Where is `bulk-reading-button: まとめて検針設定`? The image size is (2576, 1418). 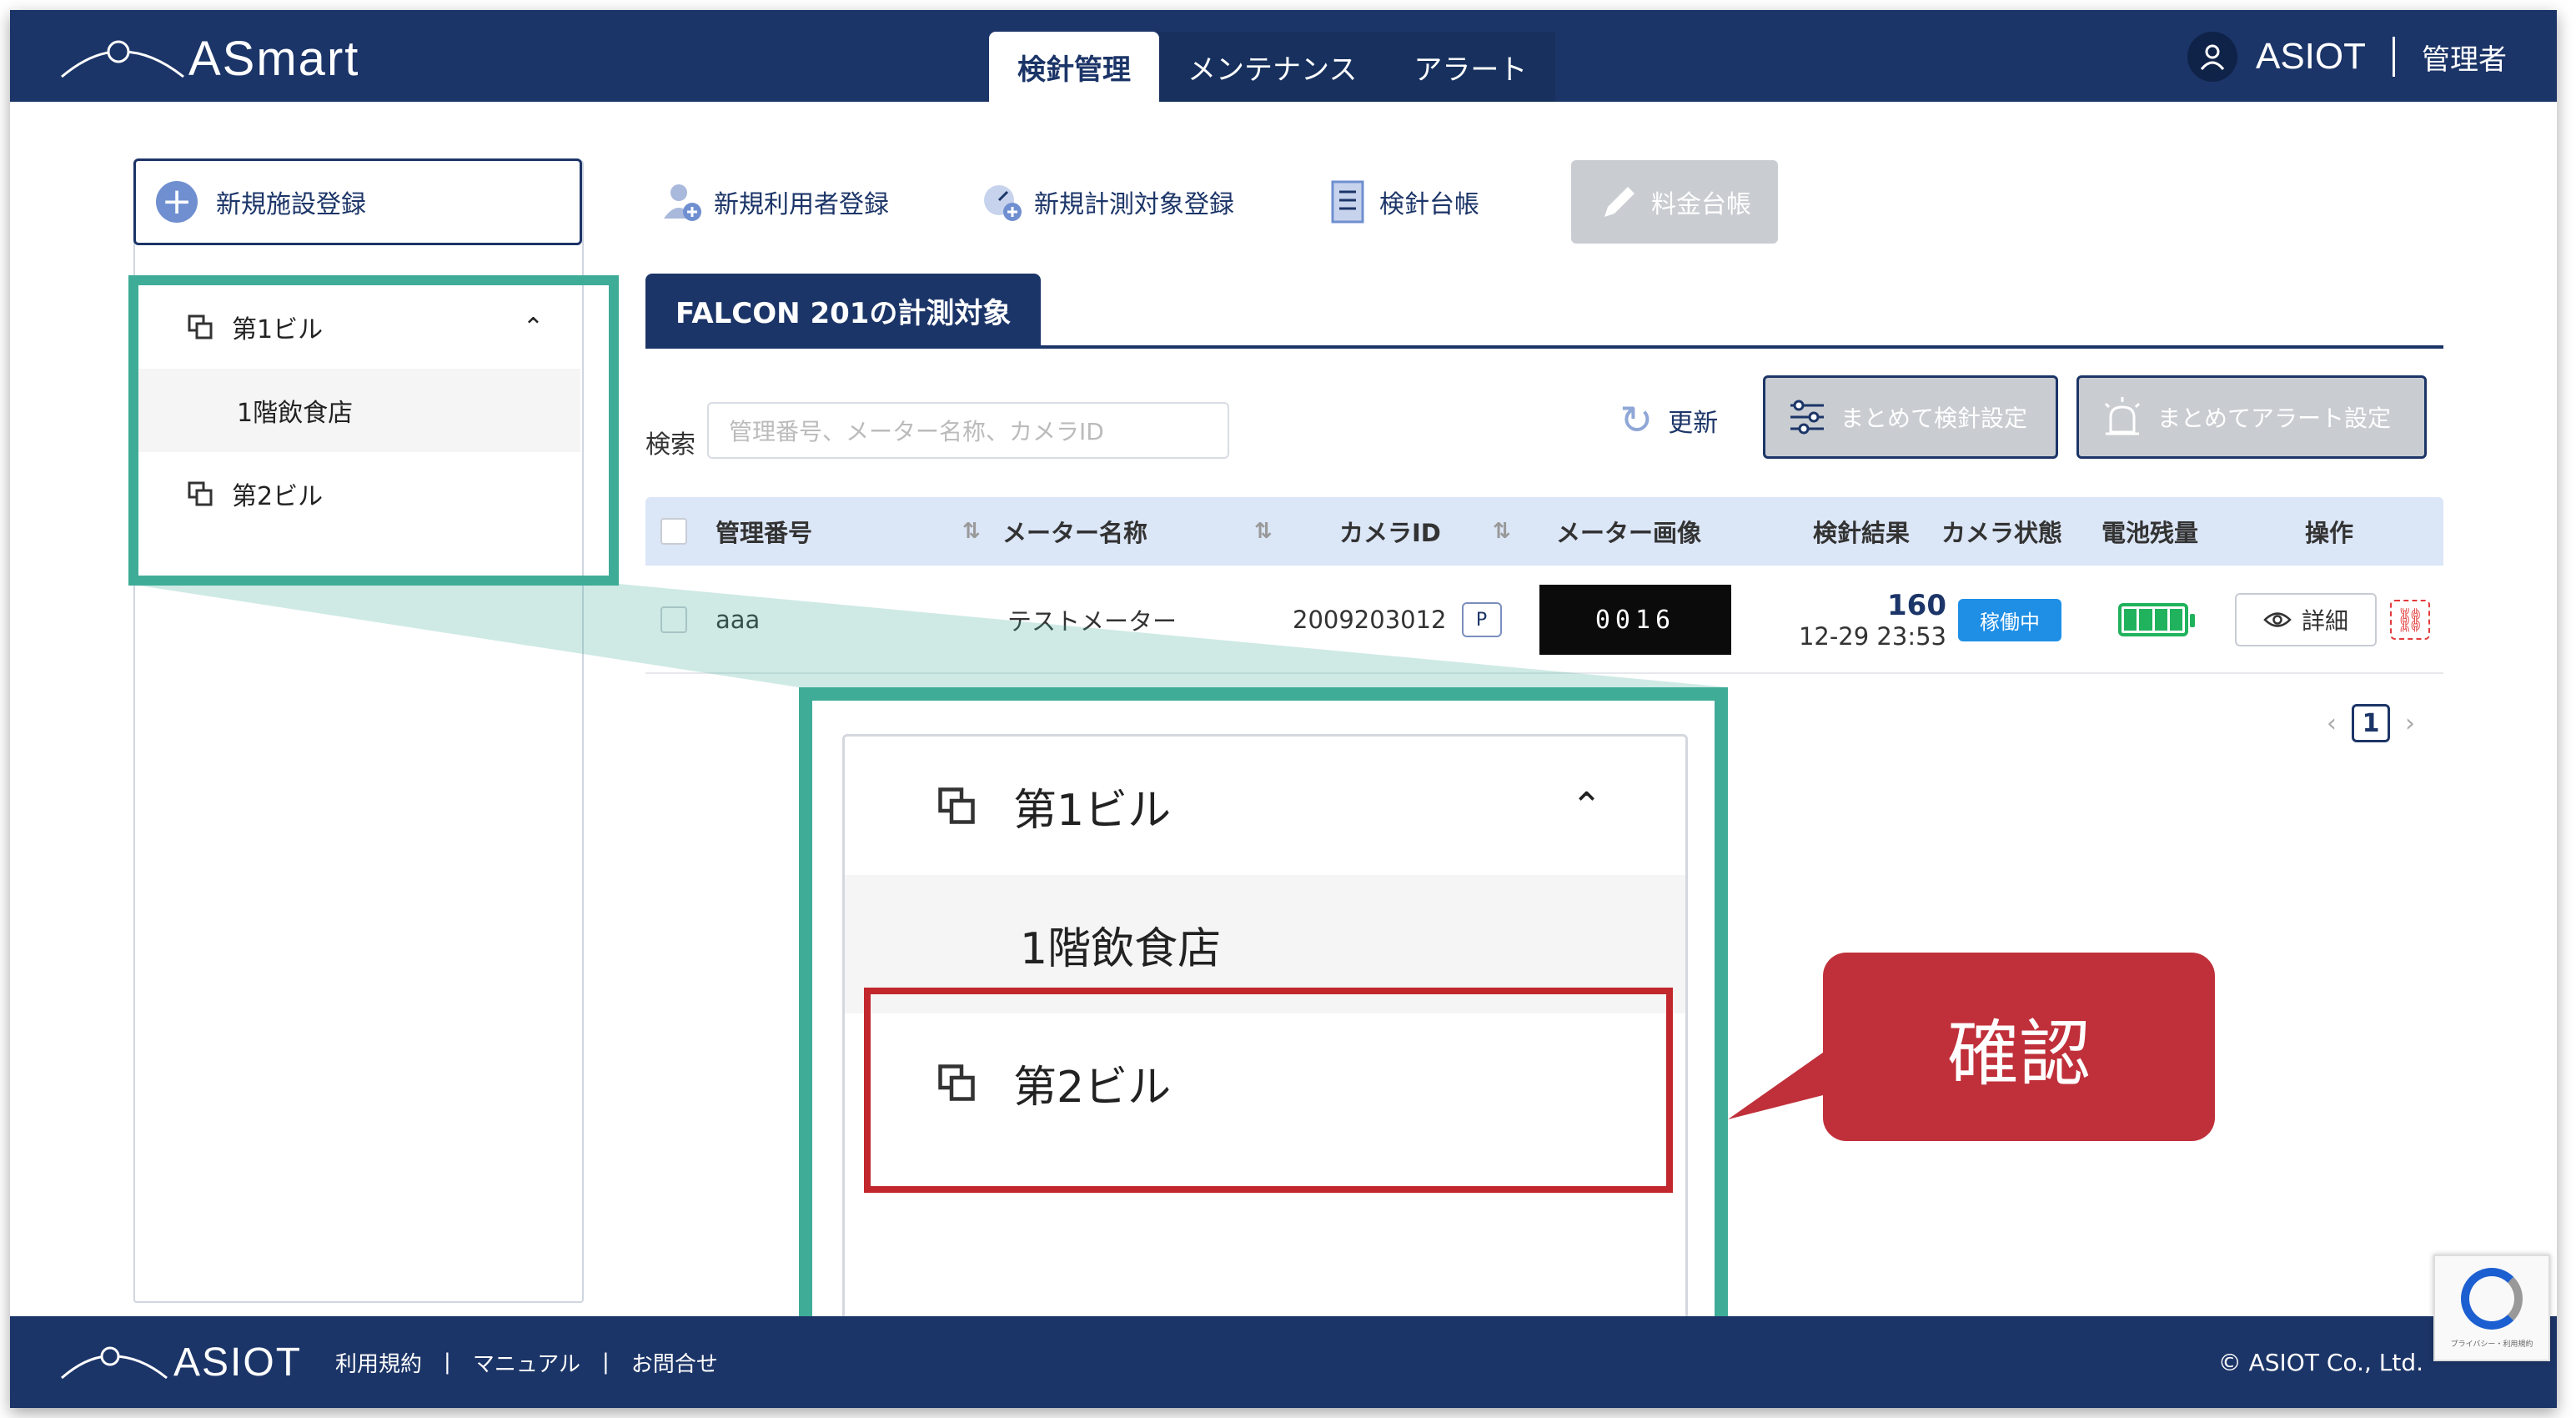 bulk-reading-button: まとめて検針設定 is located at coordinates (1910, 417).